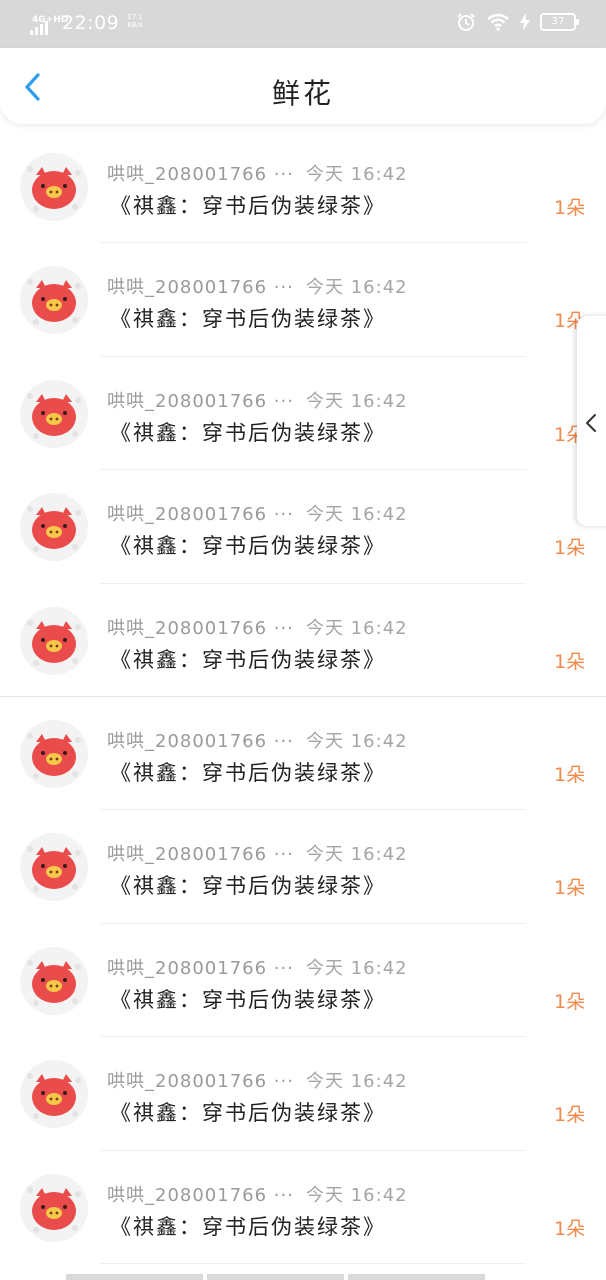 This screenshot has height=1280, width=606. I want to click on nav-header: 鲜花, so click(303, 86).